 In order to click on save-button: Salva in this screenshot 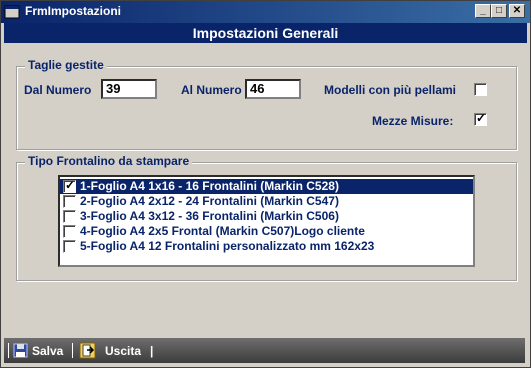, I will do `click(47, 351)`.